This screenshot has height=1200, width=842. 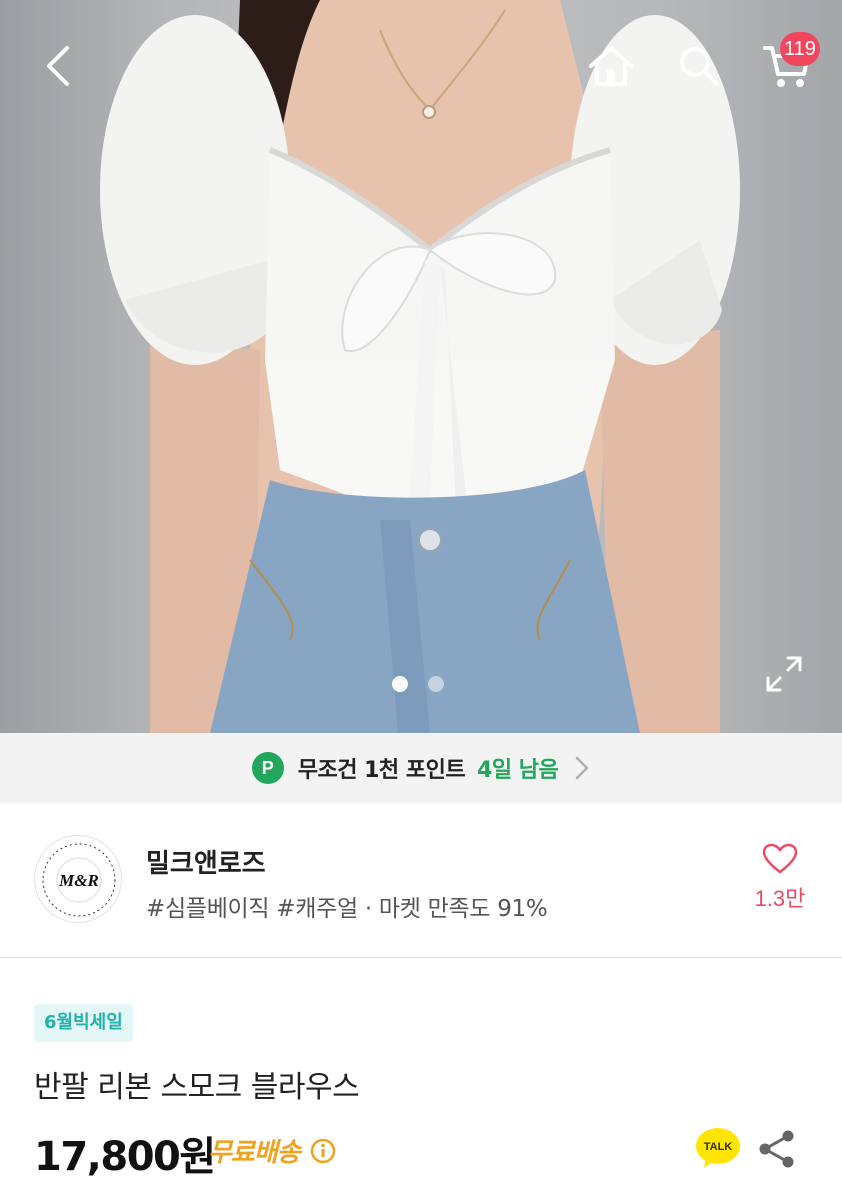 I want to click on share-button, so click(x=777, y=1149).